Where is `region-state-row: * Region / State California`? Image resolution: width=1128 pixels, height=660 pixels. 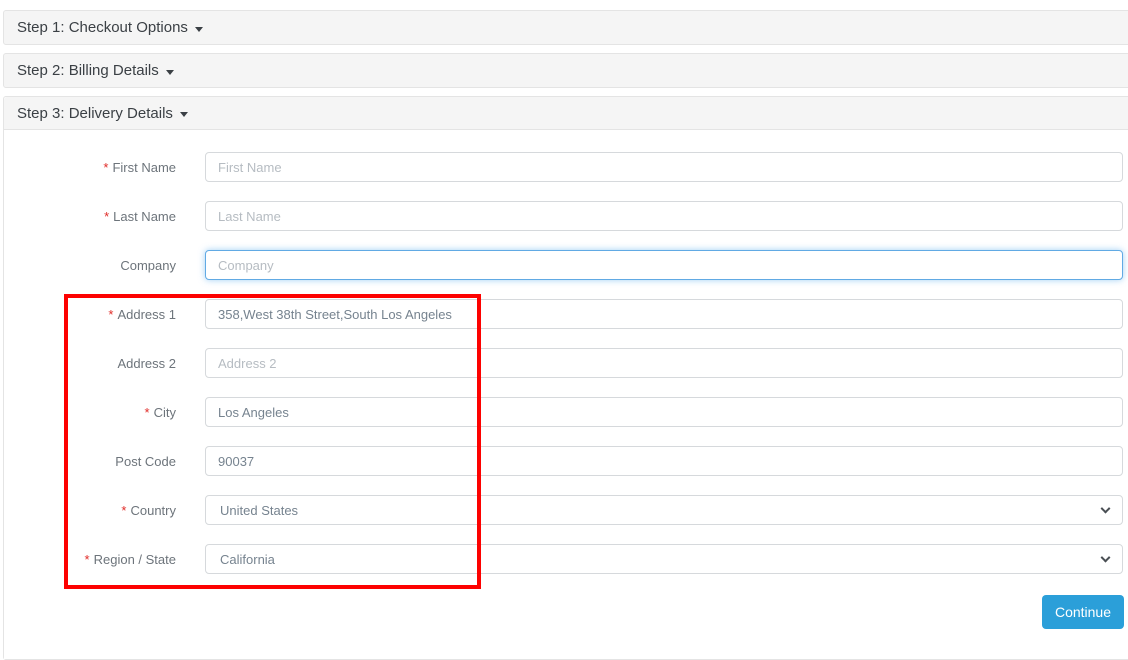 region-state-row: * Region / State California is located at coordinates (566, 559).